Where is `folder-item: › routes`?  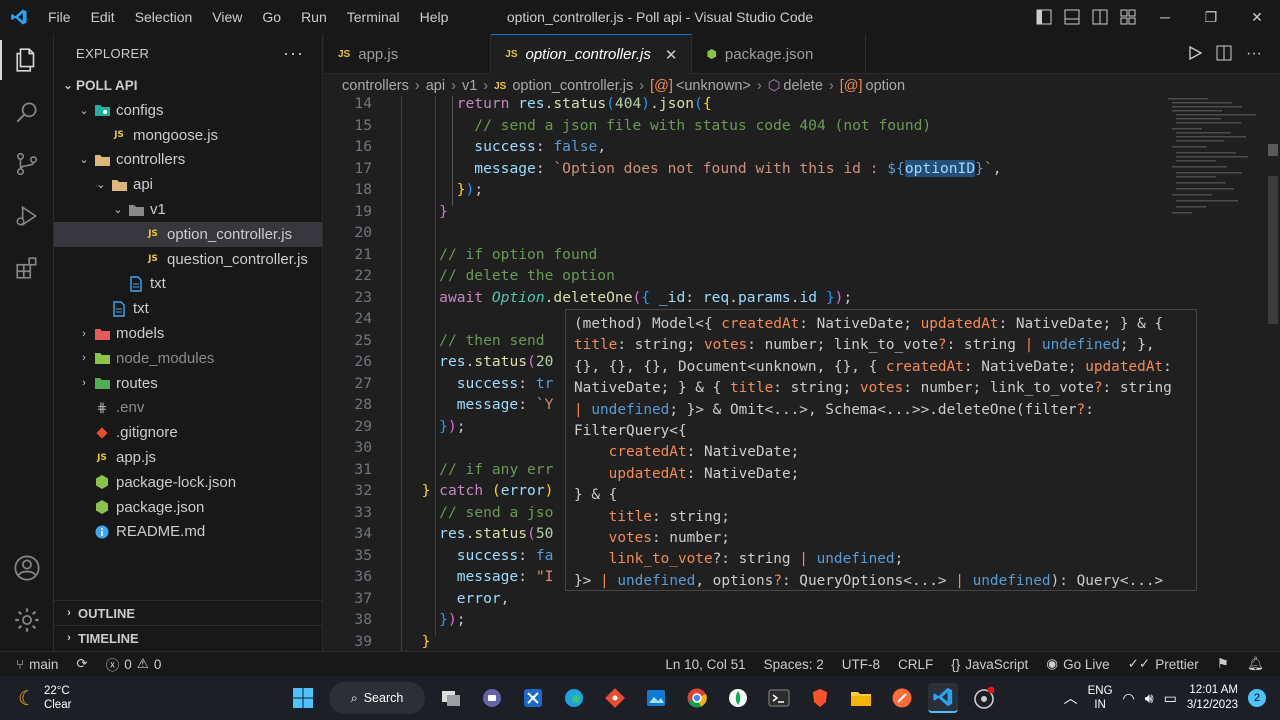 folder-item: › routes is located at coordinates (188, 383).